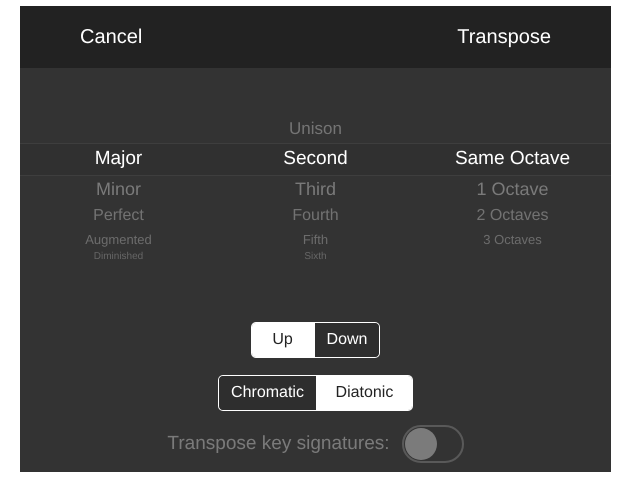 This screenshot has width=624, height=479. I want to click on picker-option: Augmented, so click(118, 239).